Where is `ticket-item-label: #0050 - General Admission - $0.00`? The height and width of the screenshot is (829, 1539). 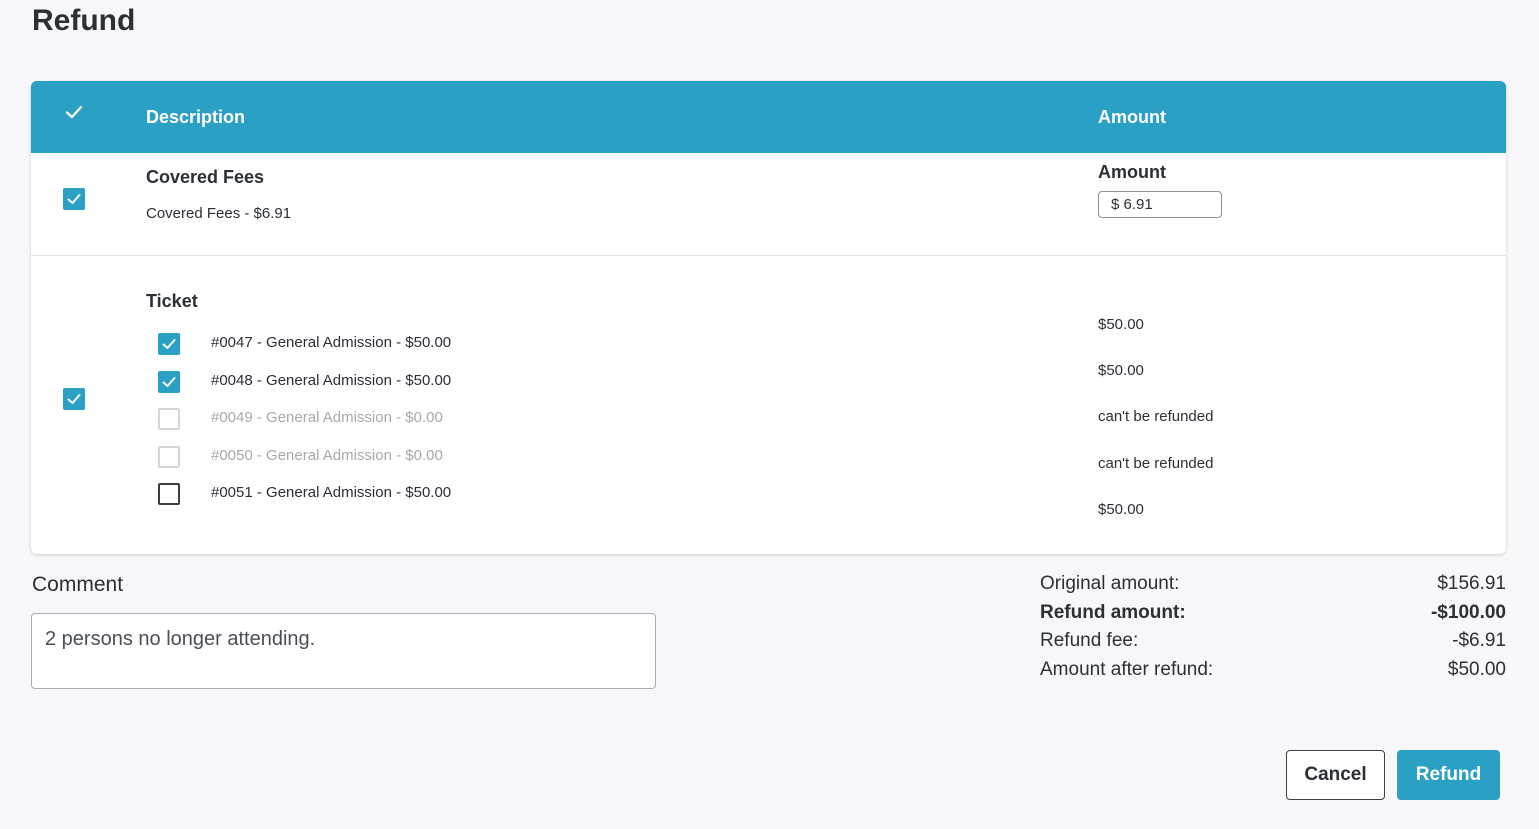 ticket-item-label: #0050 - General Admission - $0.00 is located at coordinates (327, 455).